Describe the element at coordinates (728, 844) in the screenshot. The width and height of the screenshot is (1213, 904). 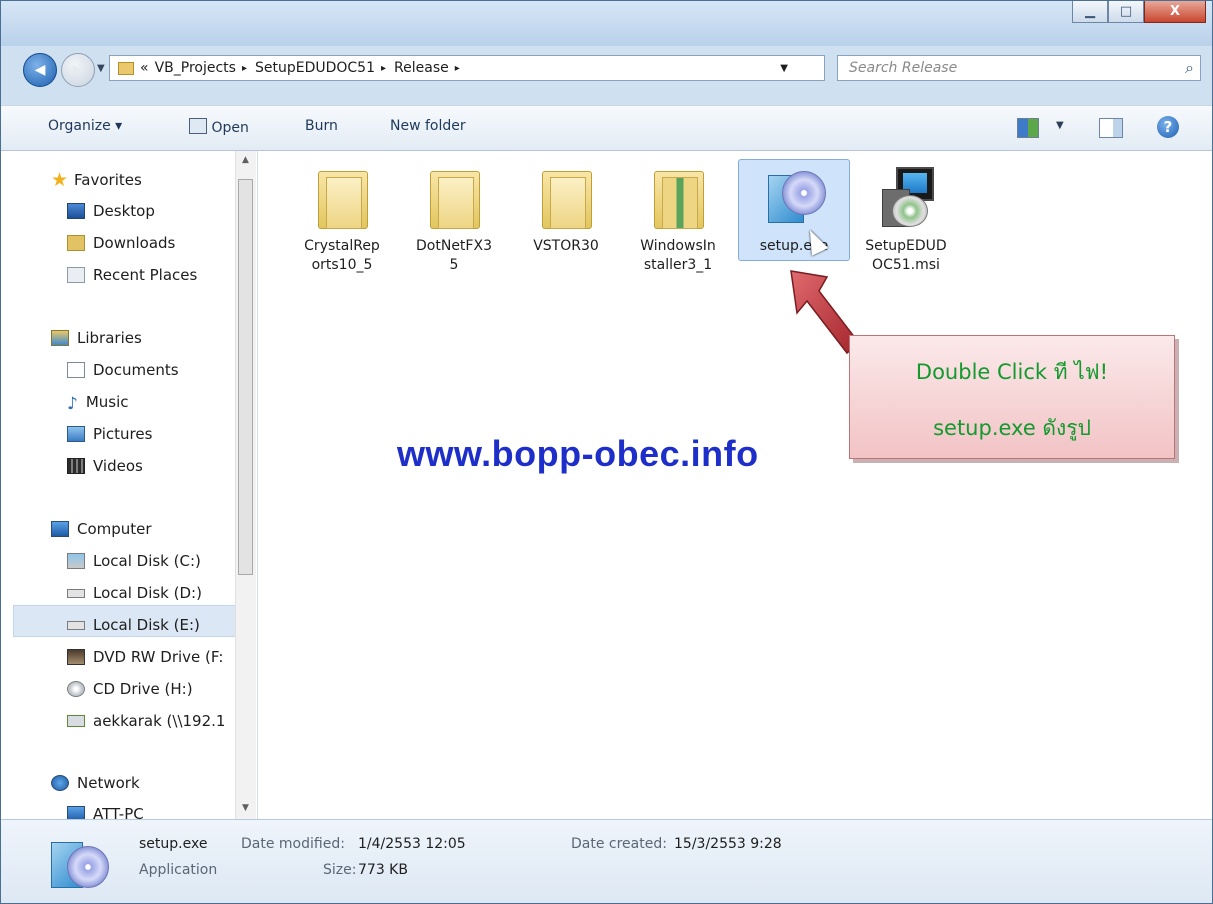
I see `detail-created-value: 15/3/2553 9:28` at that location.